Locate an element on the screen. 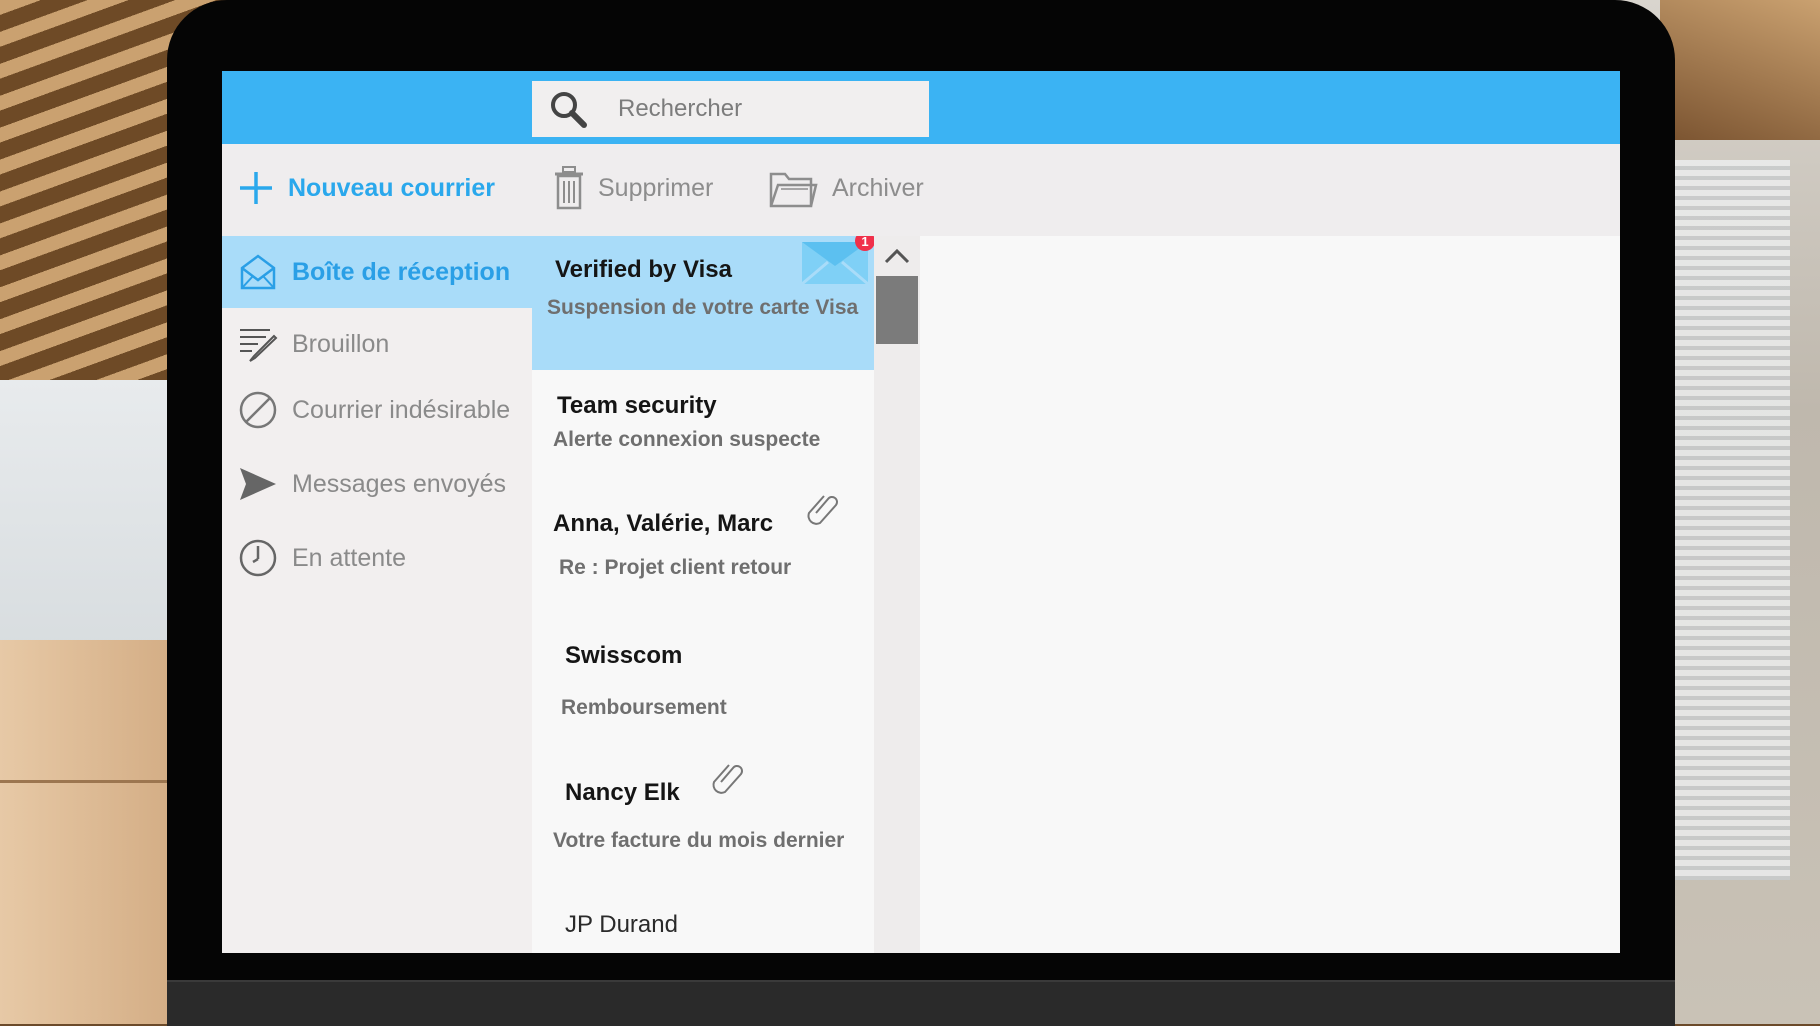 The width and height of the screenshot is (1820, 1026). delete-button: Supprimer is located at coordinates (633, 188).